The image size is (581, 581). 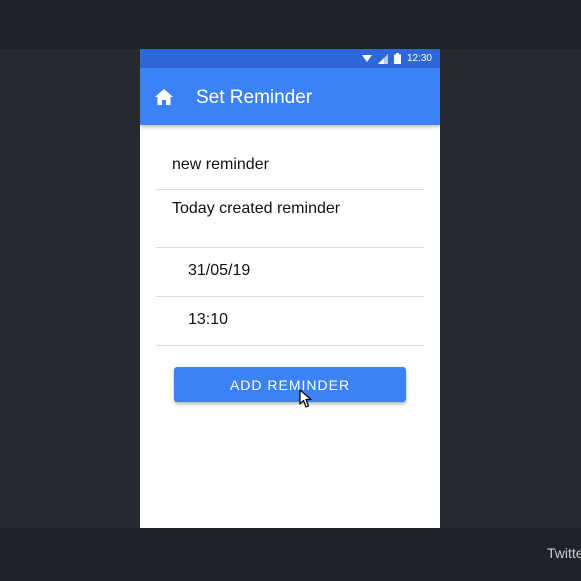 I want to click on mouse-cursor-icon, so click(x=305, y=398).